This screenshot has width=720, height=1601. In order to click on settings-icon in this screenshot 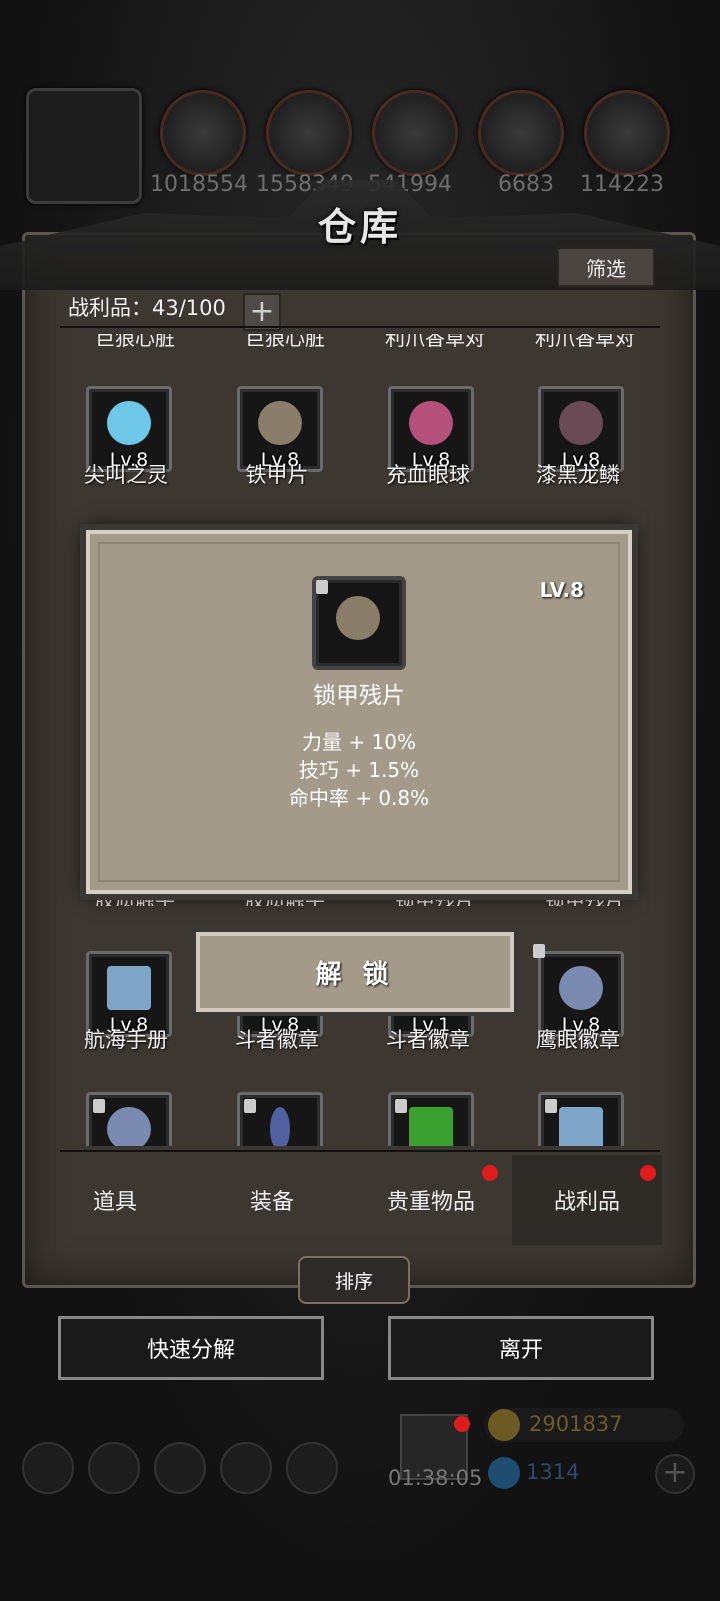, I will do `click(48, 1468)`.